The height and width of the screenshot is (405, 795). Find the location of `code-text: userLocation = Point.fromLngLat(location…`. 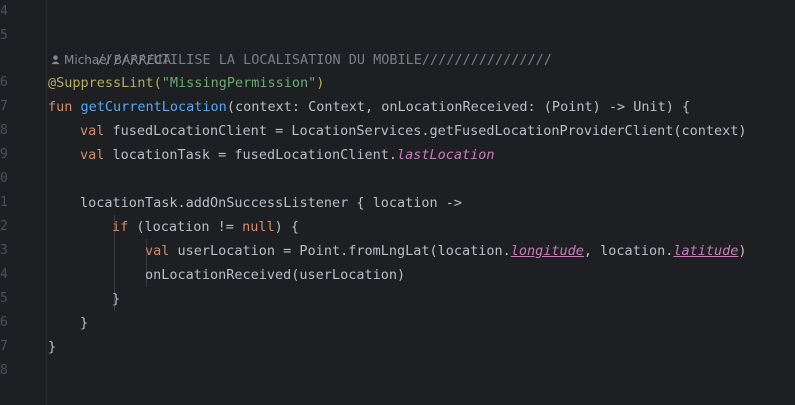

code-text: userLocation = Point.fromLngLat(location… is located at coordinates (344, 251).